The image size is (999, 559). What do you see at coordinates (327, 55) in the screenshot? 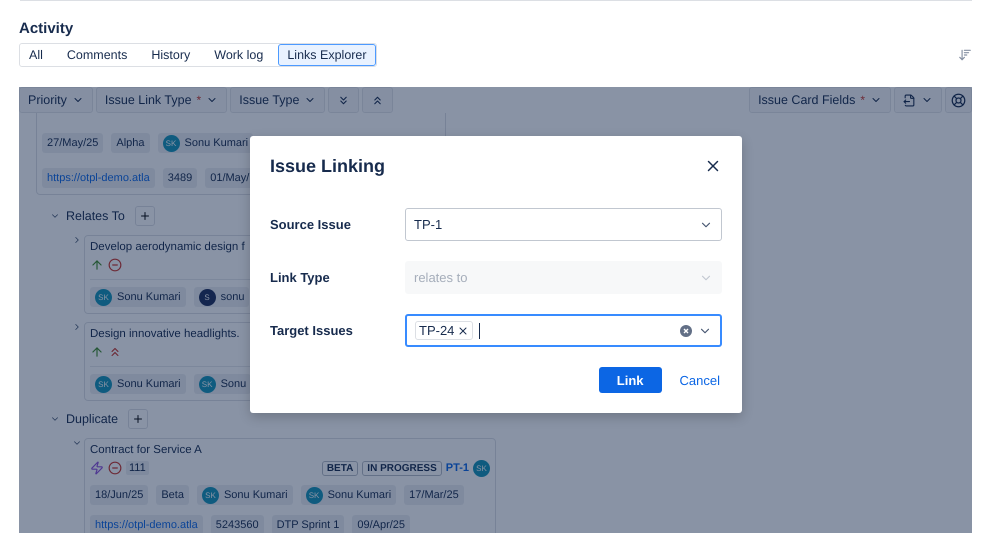
I see `tab: Links Explorer` at bounding box center [327, 55].